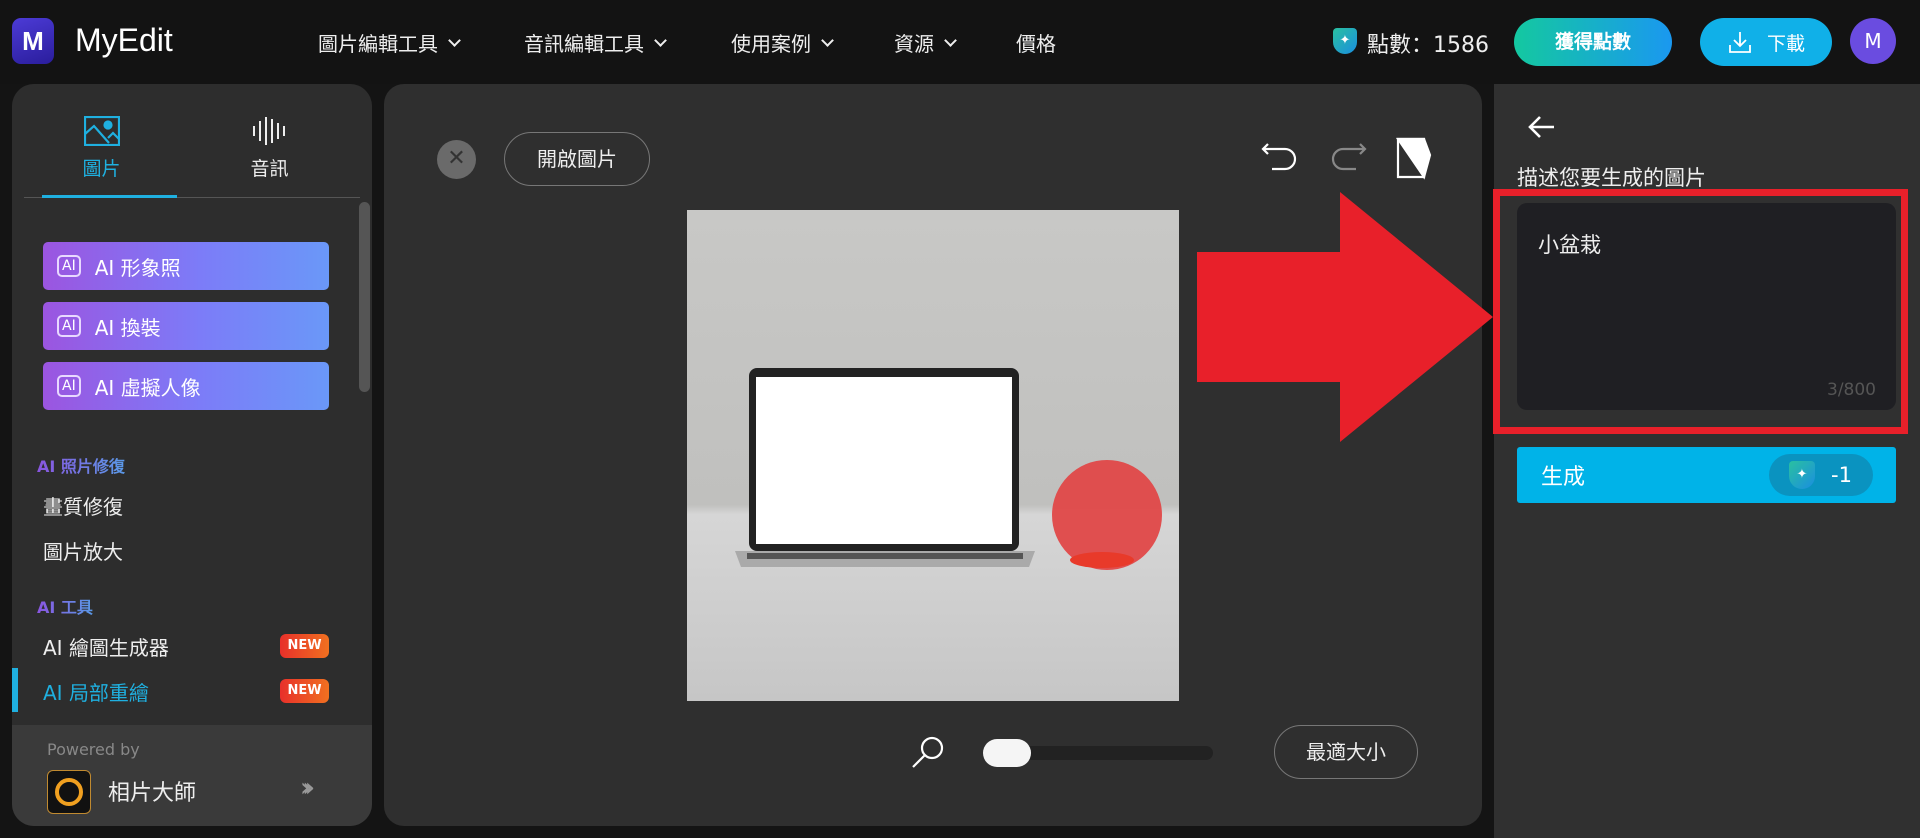 Image resolution: width=1920 pixels, height=838 pixels. What do you see at coordinates (456, 159) in the screenshot?
I see `close-icon: ✕` at bounding box center [456, 159].